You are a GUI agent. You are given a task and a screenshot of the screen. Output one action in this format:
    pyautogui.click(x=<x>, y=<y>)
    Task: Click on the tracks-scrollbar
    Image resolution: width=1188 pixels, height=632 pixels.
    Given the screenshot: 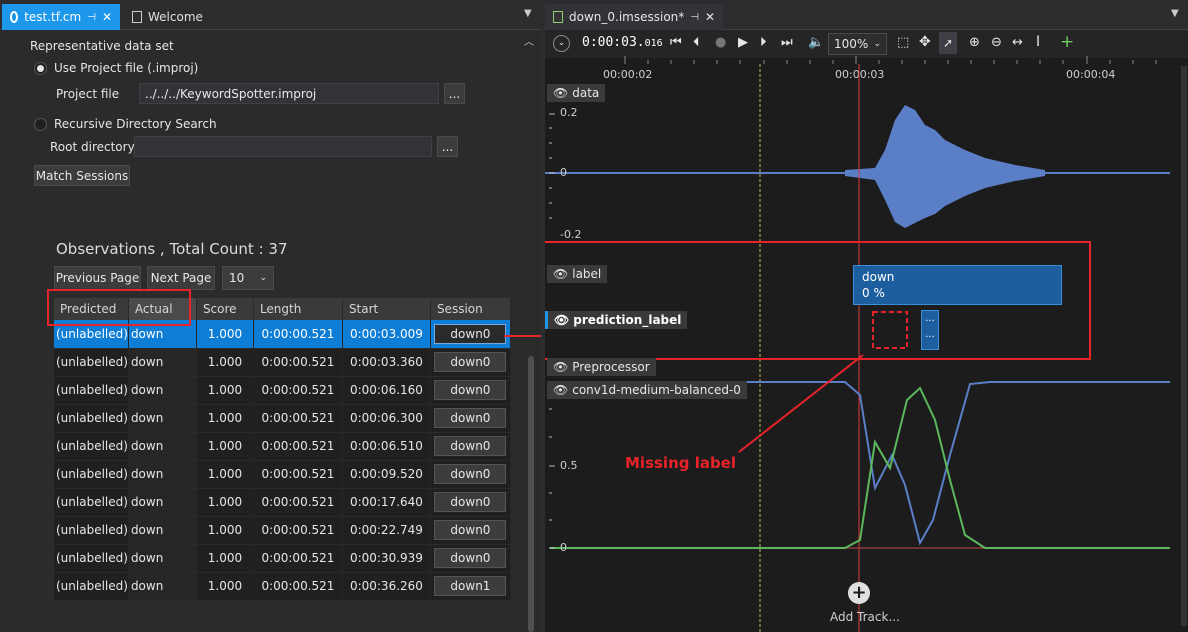 What is the action you would take?
    pyautogui.click(x=1184, y=346)
    